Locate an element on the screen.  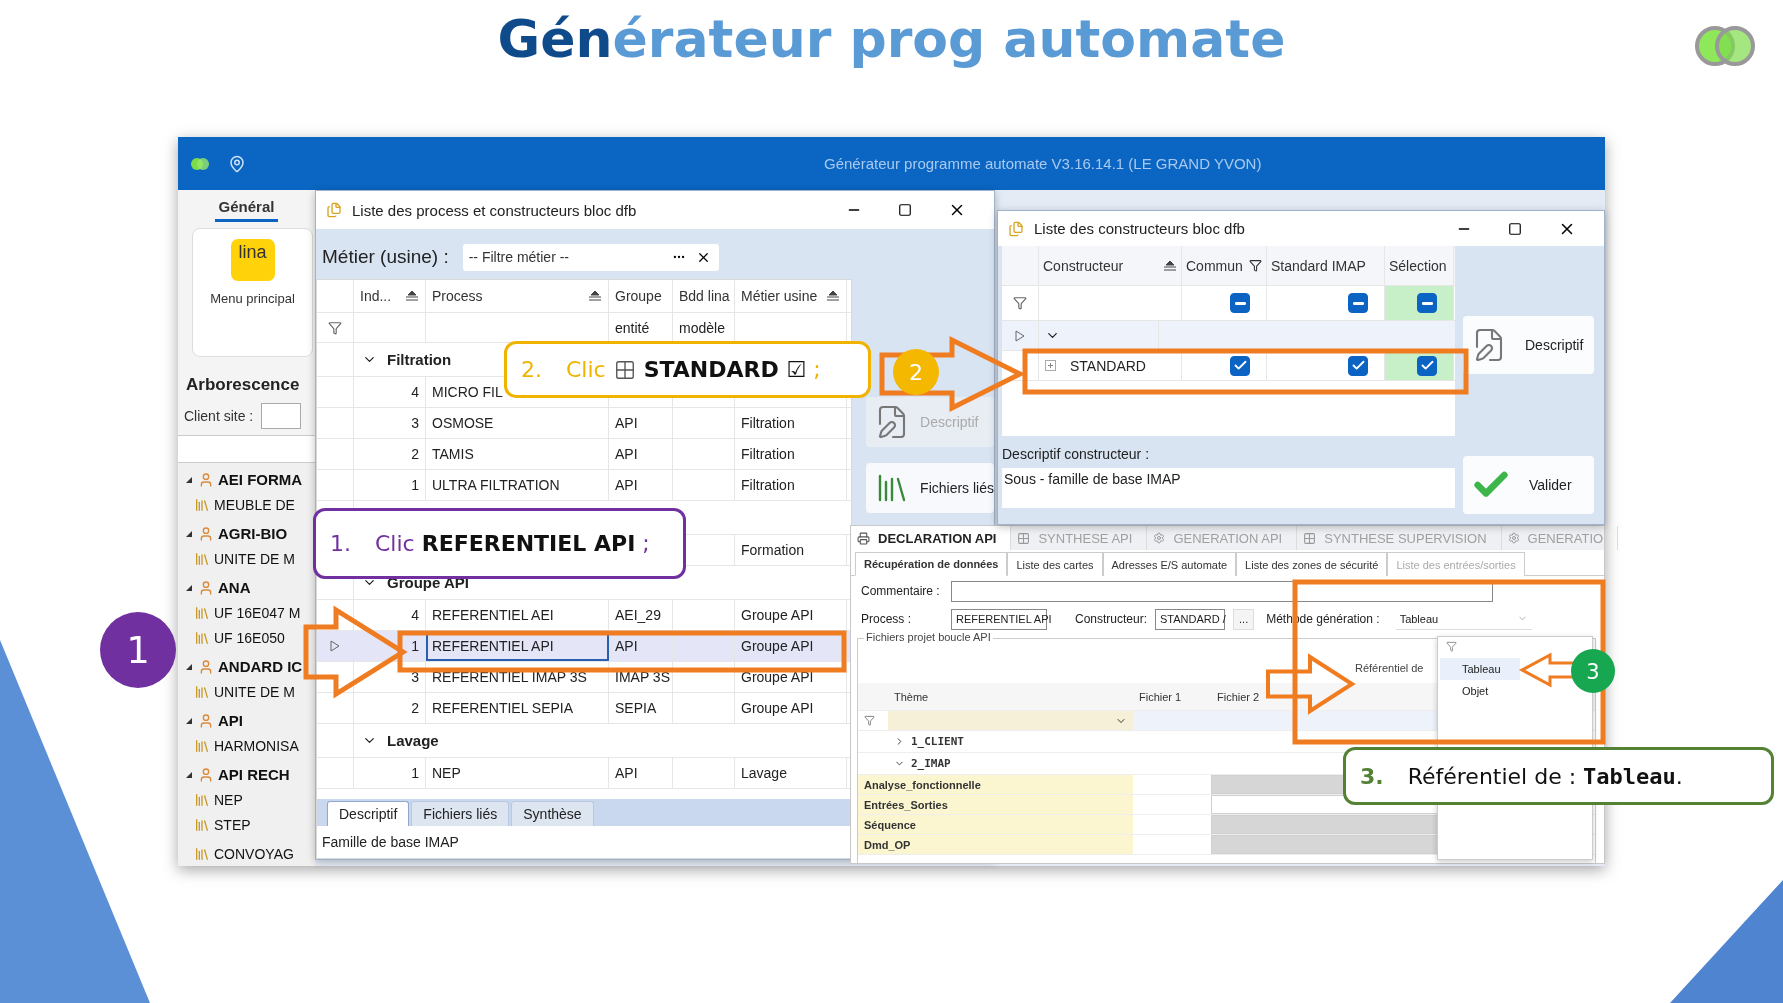
filter-field: -- Filtre métier -- is located at coordinates (590, 257).